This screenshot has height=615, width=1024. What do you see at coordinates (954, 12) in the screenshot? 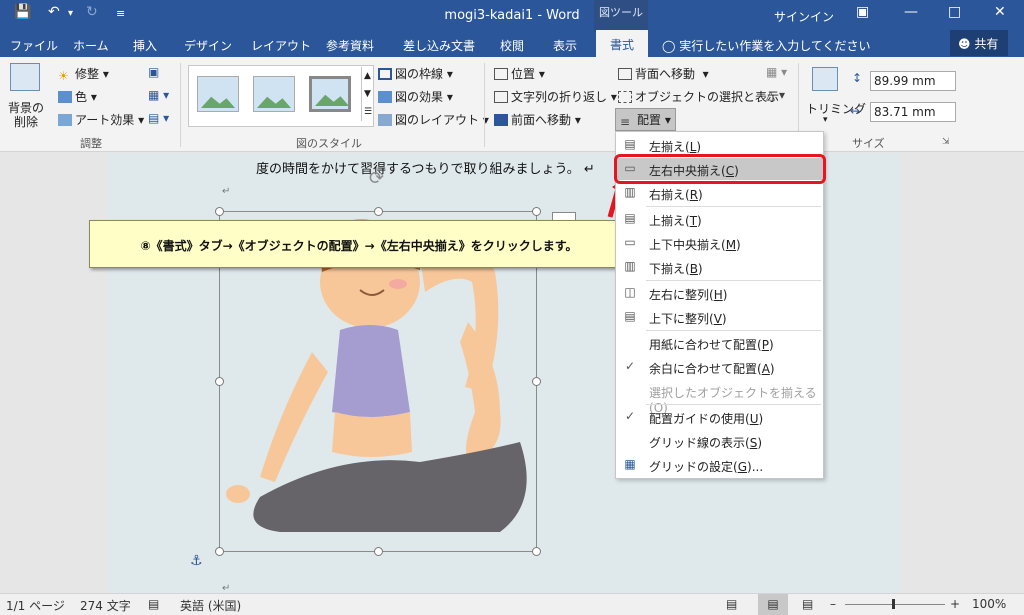
I see `maximize-icon: □` at bounding box center [954, 12].